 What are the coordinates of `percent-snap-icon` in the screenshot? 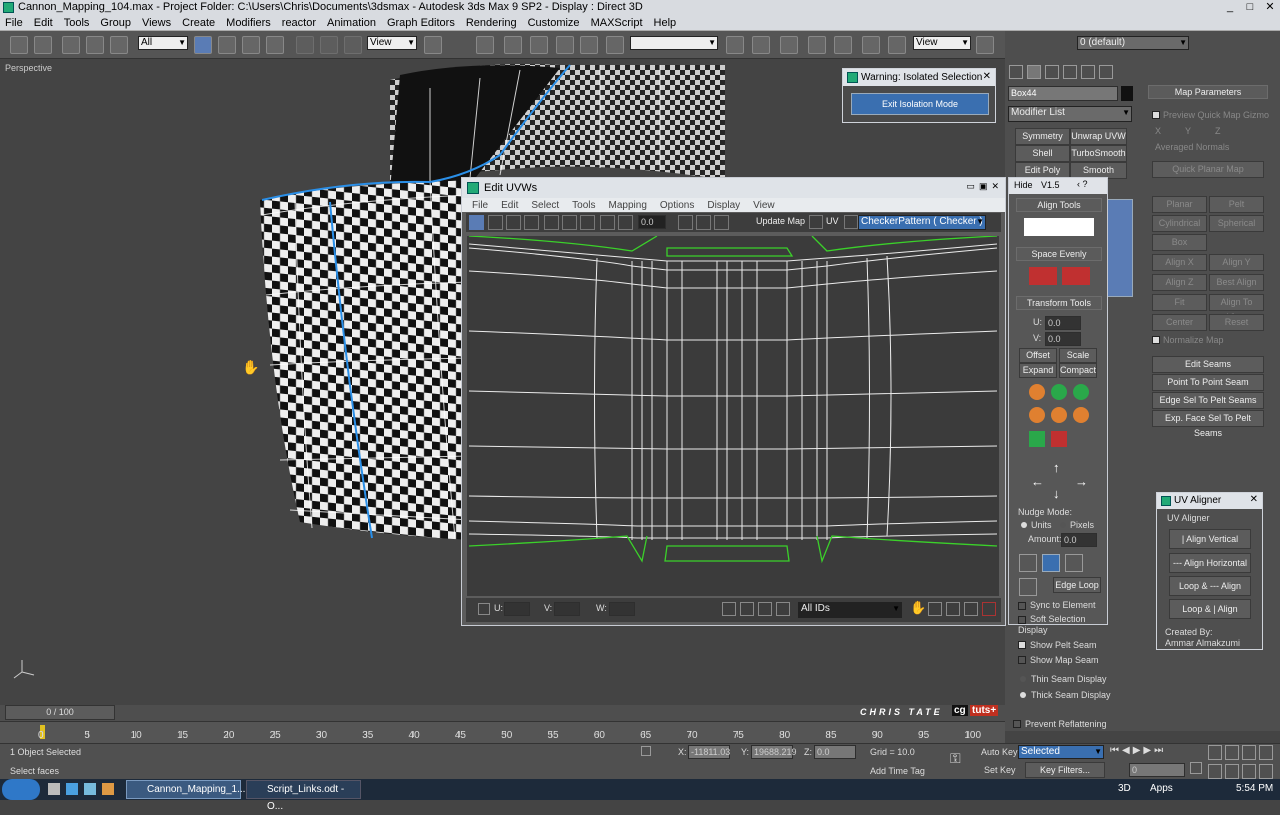 It's located at (565, 45).